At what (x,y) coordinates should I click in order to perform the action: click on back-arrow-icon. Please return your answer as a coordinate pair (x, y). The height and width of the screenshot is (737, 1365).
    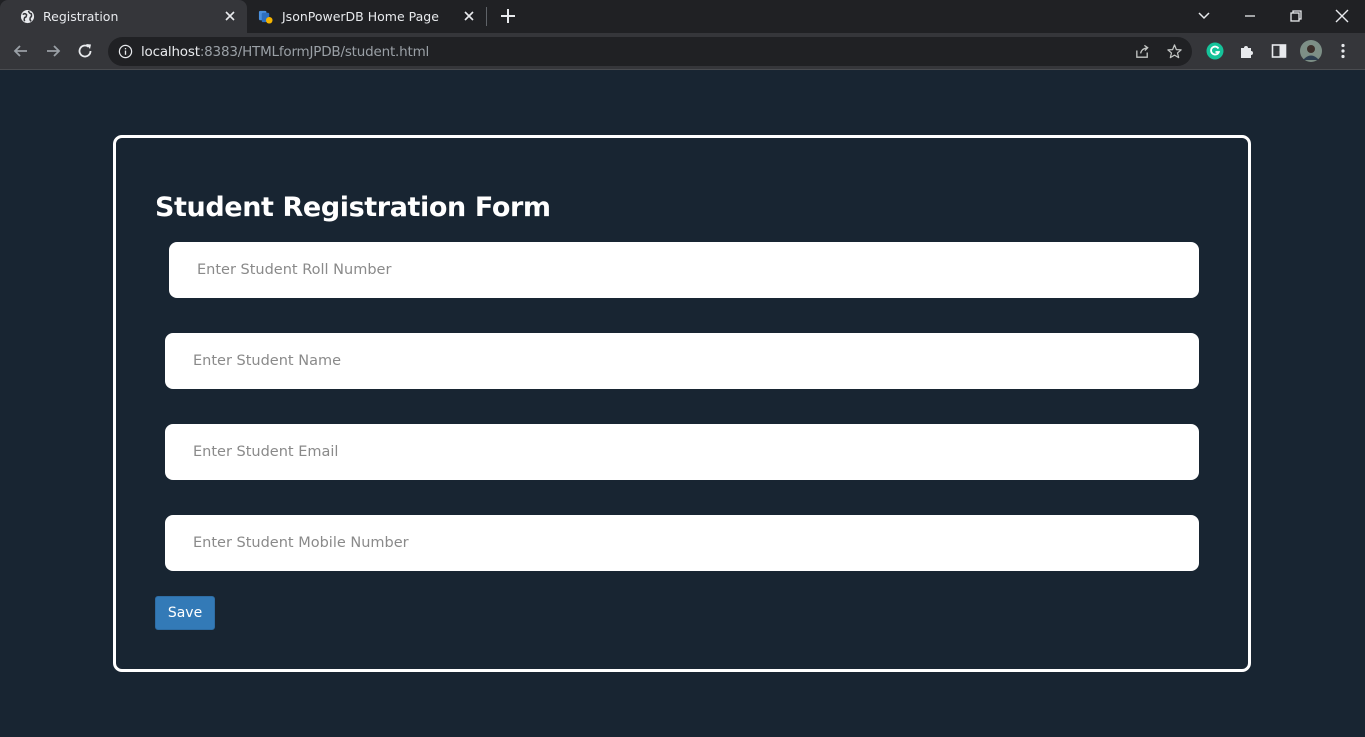
    Looking at the image, I should click on (21, 51).